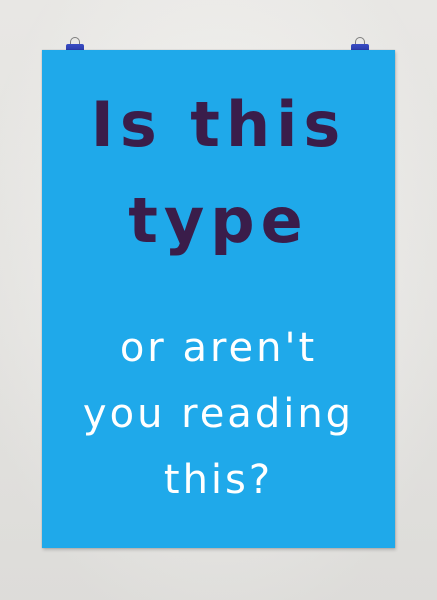 The height and width of the screenshot is (600, 437). What do you see at coordinates (218, 348) in the screenshot?
I see `poster-subline-1: or aren't` at bounding box center [218, 348].